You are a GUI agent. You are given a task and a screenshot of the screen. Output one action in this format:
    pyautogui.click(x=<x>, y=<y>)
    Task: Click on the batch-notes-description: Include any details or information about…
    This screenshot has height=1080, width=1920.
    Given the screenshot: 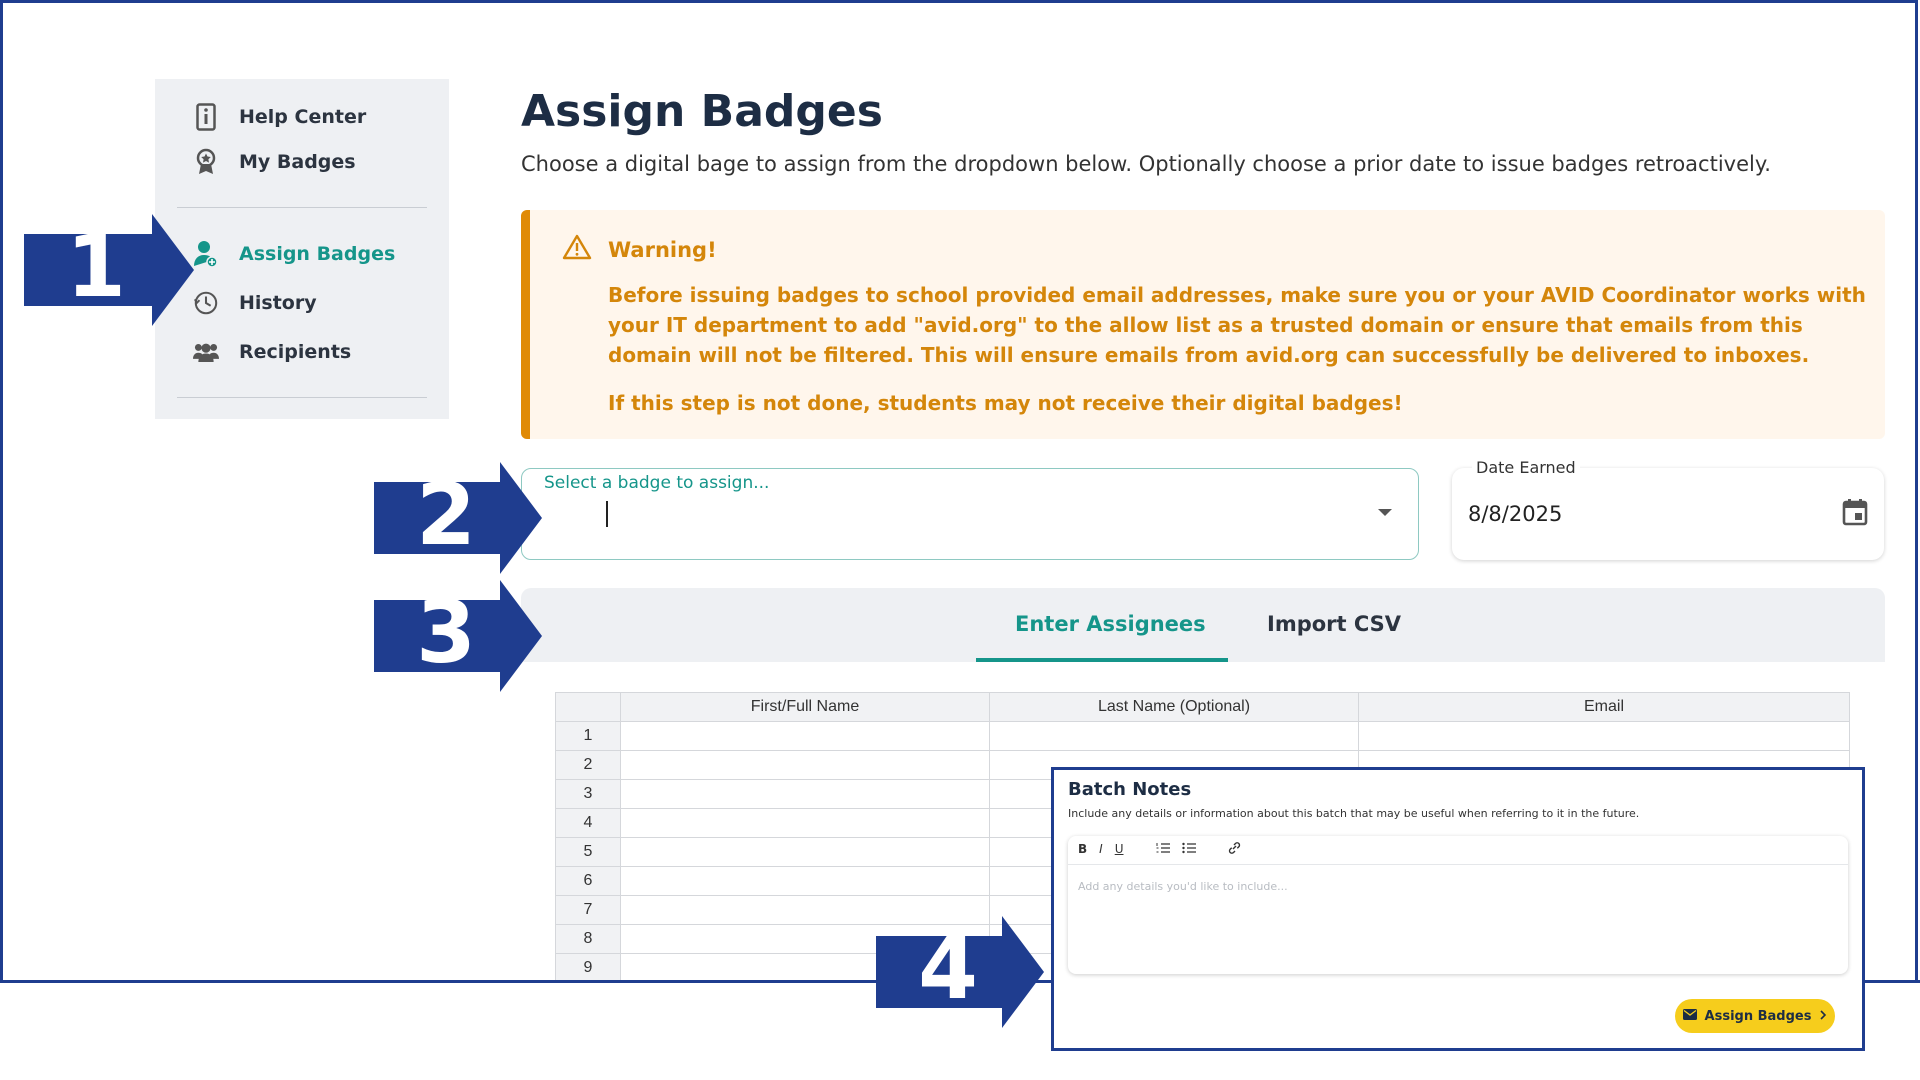 What is the action you would take?
    pyautogui.click(x=1354, y=813)
    